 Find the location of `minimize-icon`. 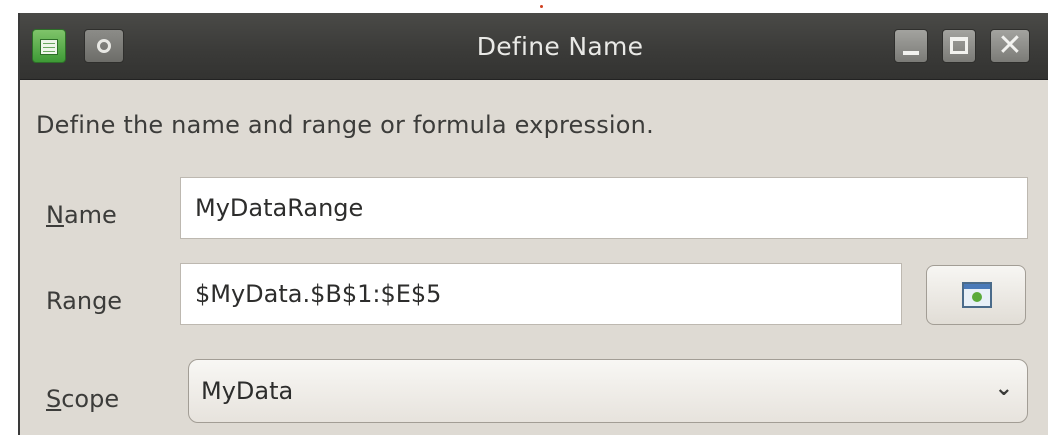

minimize-icon is located at coordinates (911, 53).